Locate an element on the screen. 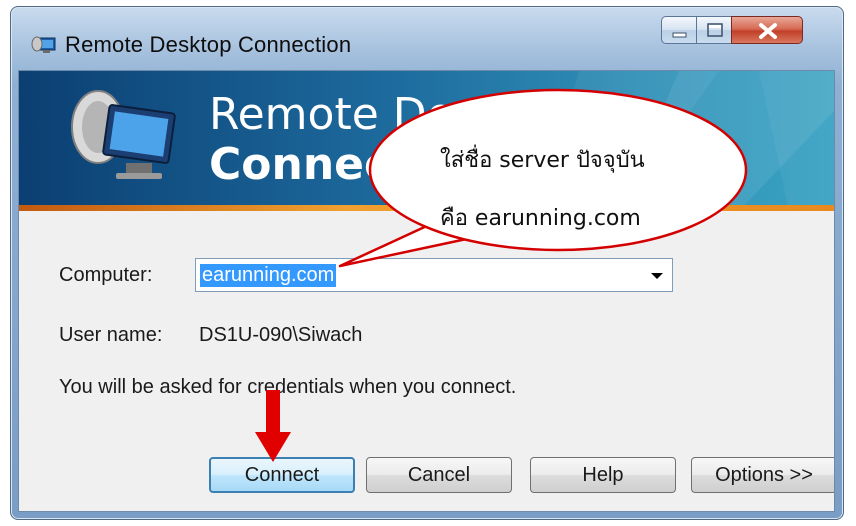 The width and height of the screenshot is (856, 526). close-button is located at coordinates (767, 30).